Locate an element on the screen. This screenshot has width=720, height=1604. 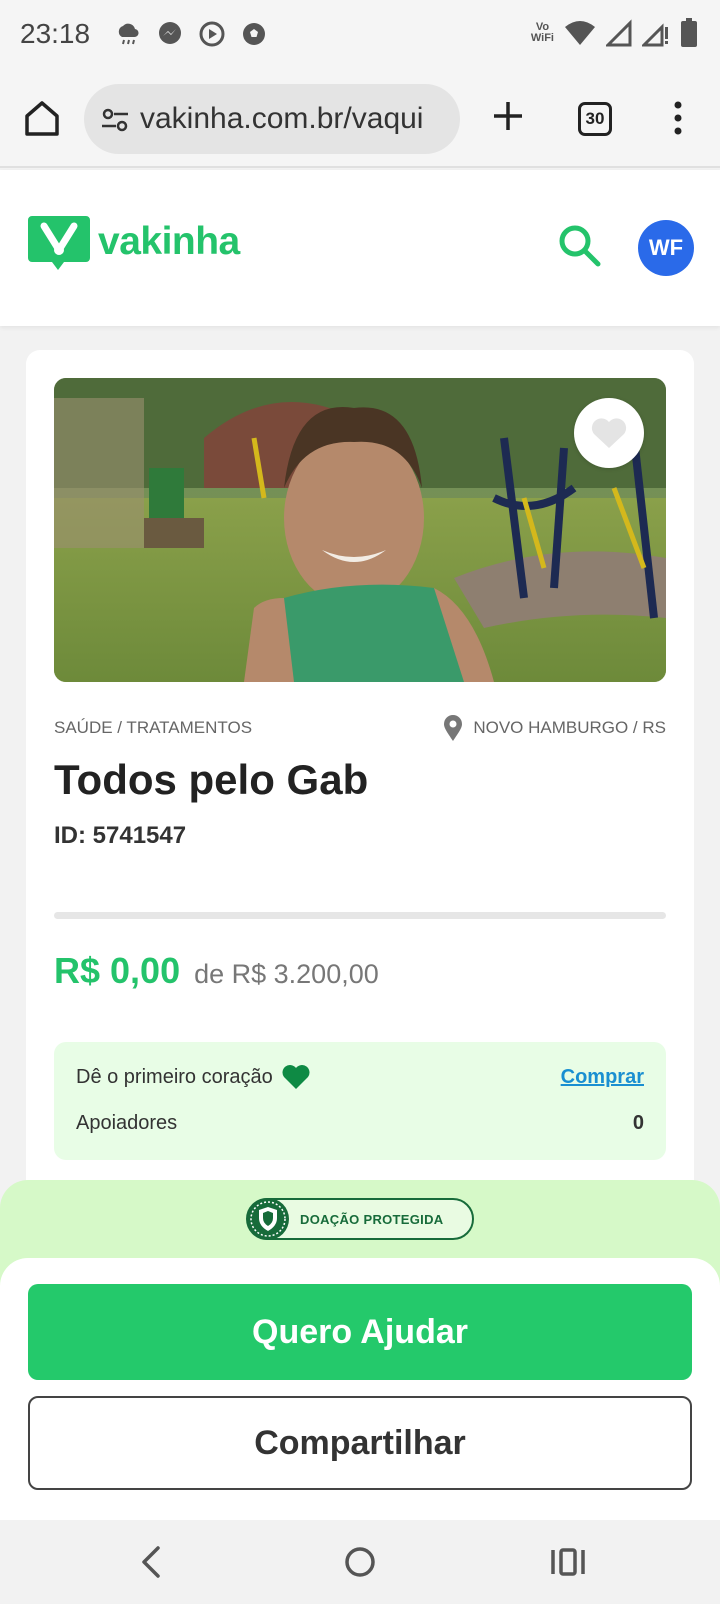
media-play-icon is located at coordinates (212, 34).